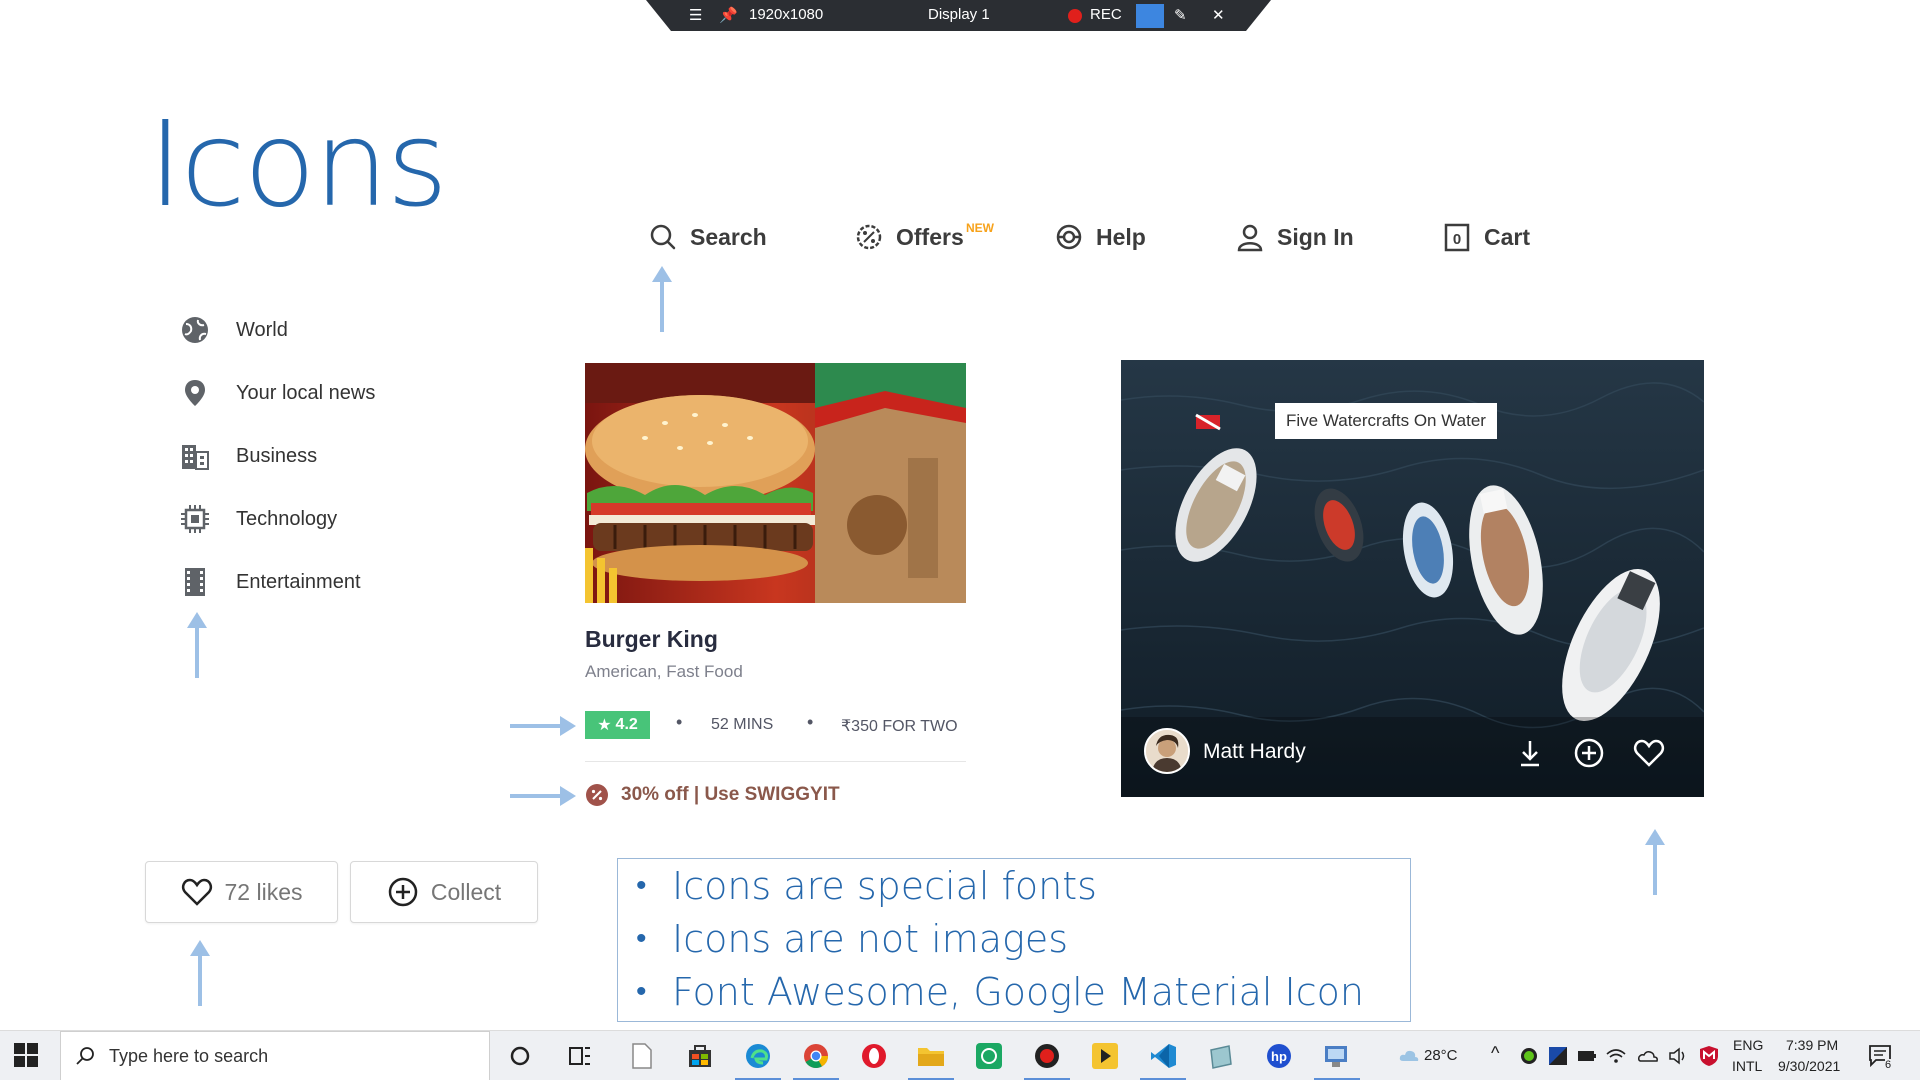  Describe the element at coordinates (195, 519) in the screenshot. I see `chip-icon` at that location.